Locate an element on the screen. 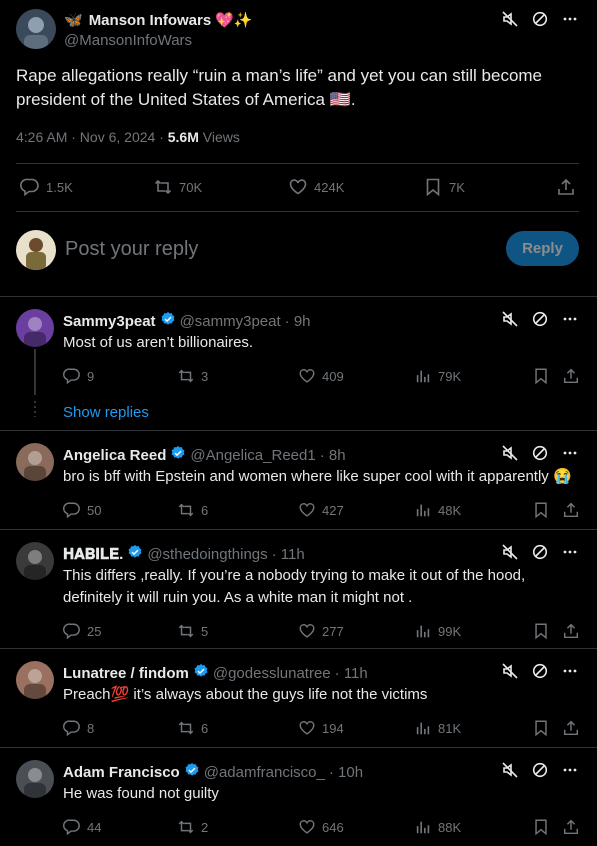 The image size is (597, 846). repost-button: 70K is located at coordinates (177, 187).